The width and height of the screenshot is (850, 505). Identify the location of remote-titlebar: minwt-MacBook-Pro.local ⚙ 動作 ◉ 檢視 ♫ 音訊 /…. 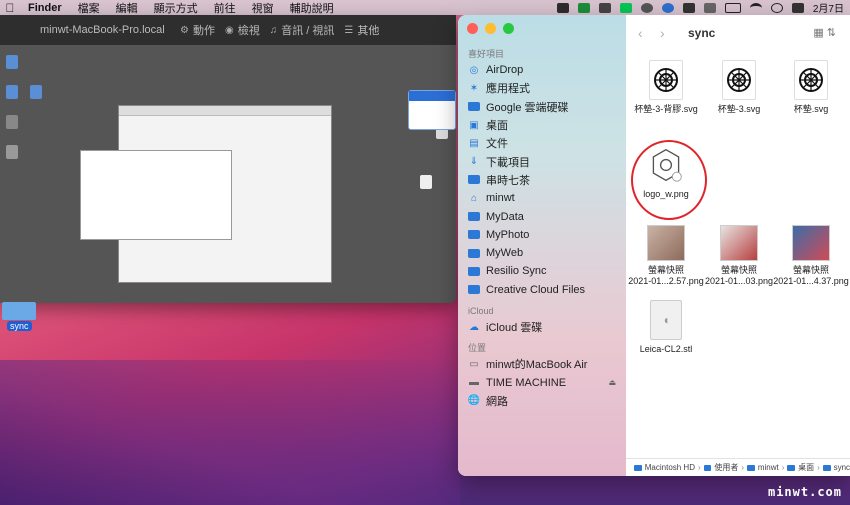
(228, 30).